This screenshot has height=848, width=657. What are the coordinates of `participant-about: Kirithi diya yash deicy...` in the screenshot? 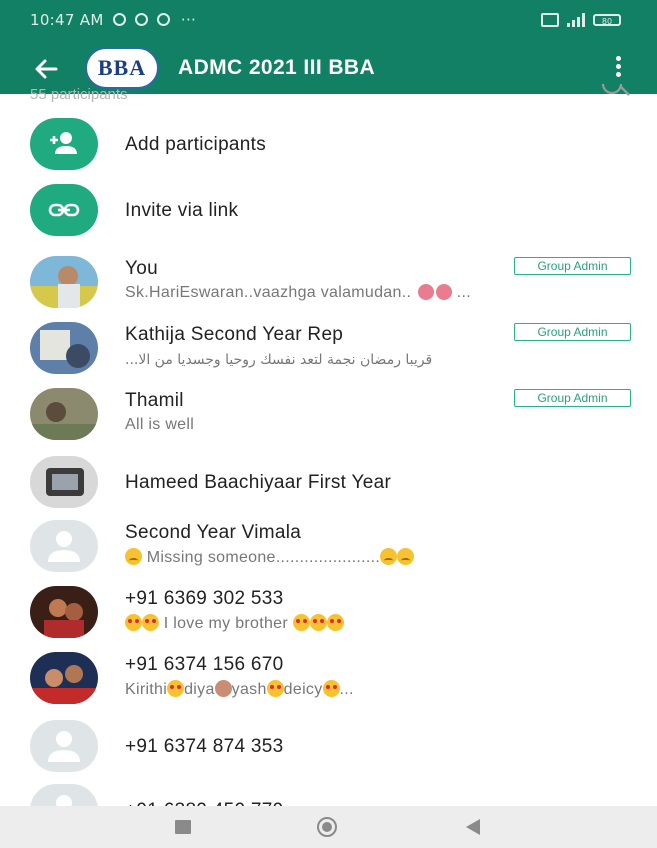 It's located at (239, 689).